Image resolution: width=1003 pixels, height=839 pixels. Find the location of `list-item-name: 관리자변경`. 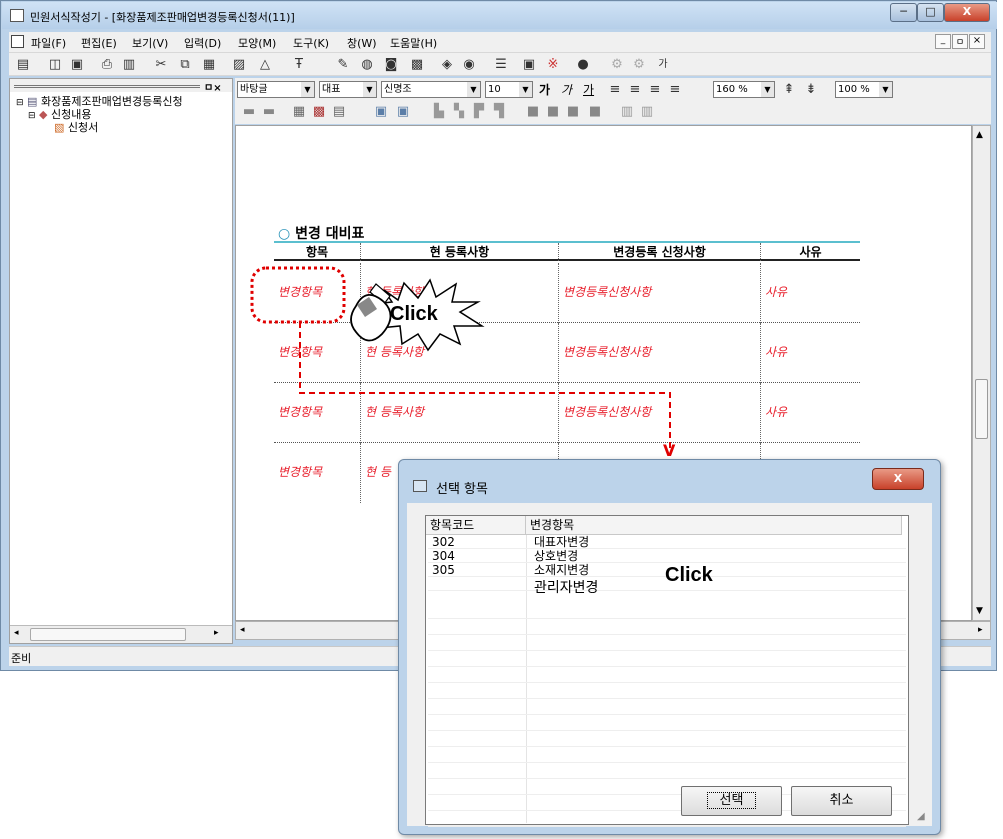

list-item-name: 관리자변경 is located at coordinates (566, 588).